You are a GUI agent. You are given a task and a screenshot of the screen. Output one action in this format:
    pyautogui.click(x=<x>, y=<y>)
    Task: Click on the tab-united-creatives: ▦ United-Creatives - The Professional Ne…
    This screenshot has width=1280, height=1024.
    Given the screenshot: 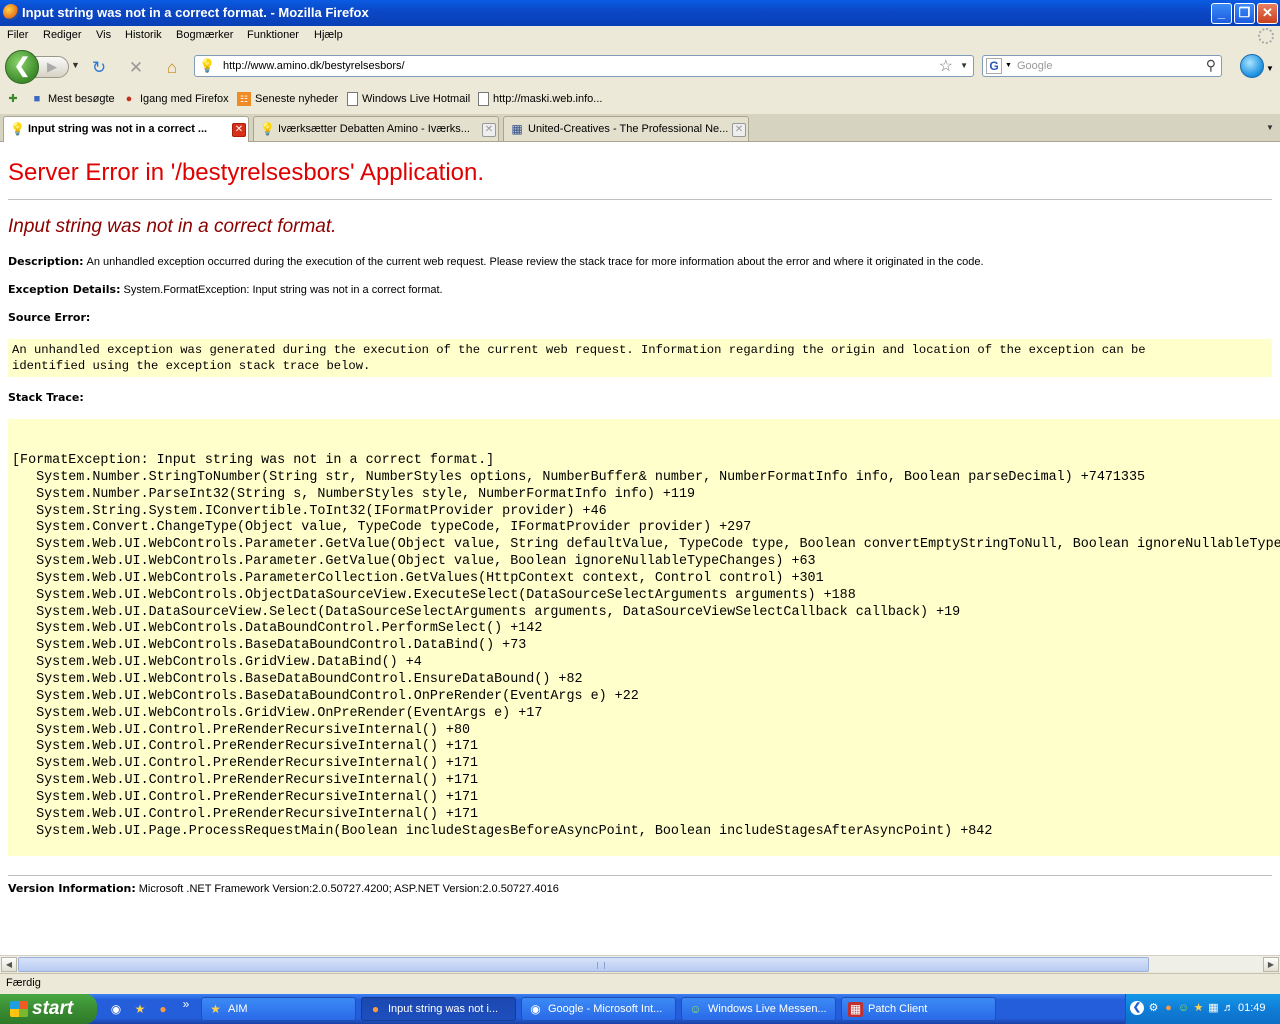 What is the action you would take?
    pyautogui.click(x=626, y=128)
    